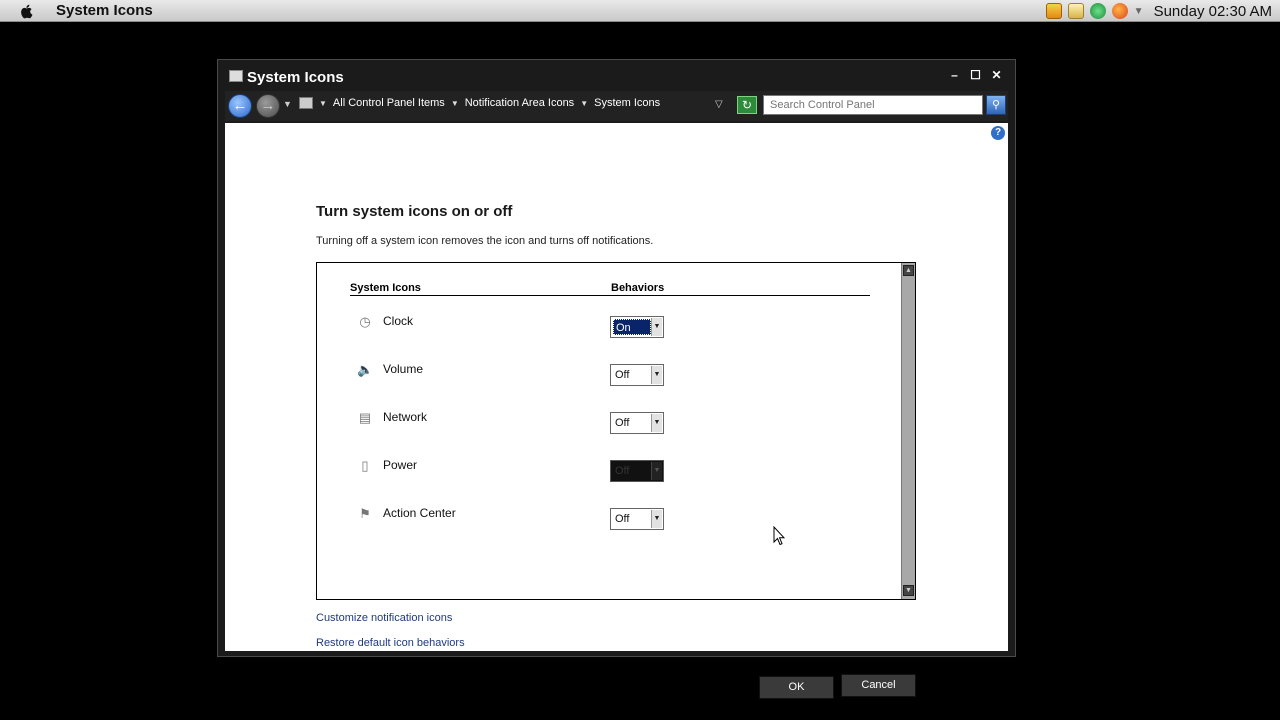 This screenshot has width=1280, height=720. Describe the element at coordinates (638, 288) in the screenshot. I see `column-header-behaviors: Behaviors` at that location.